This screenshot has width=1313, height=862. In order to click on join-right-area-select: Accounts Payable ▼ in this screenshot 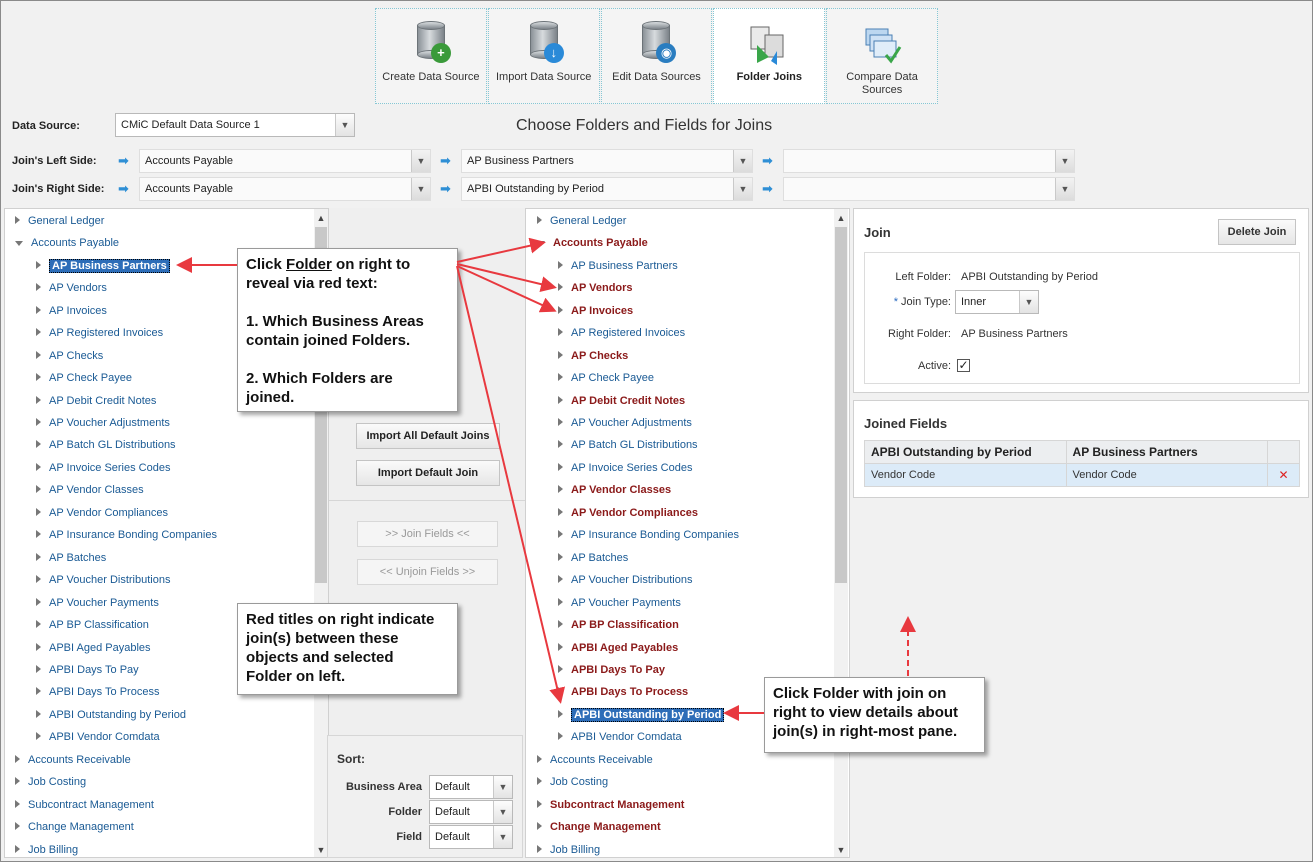, I will do `click(285, 189)`.